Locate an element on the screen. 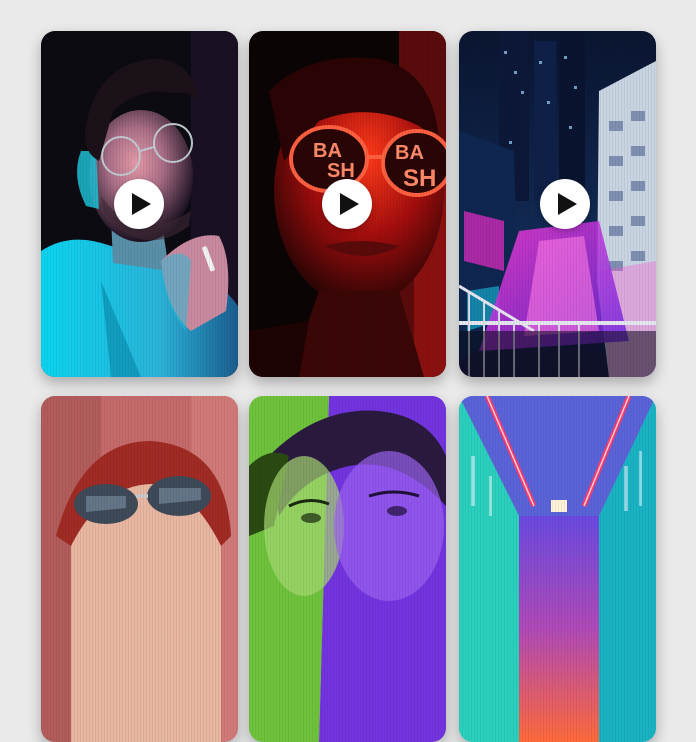 The width and height of the screenshot is (696, 742). video-thumbnail-red-neon-glasses: BA SH BA SH is located at coordinates (347, 204).